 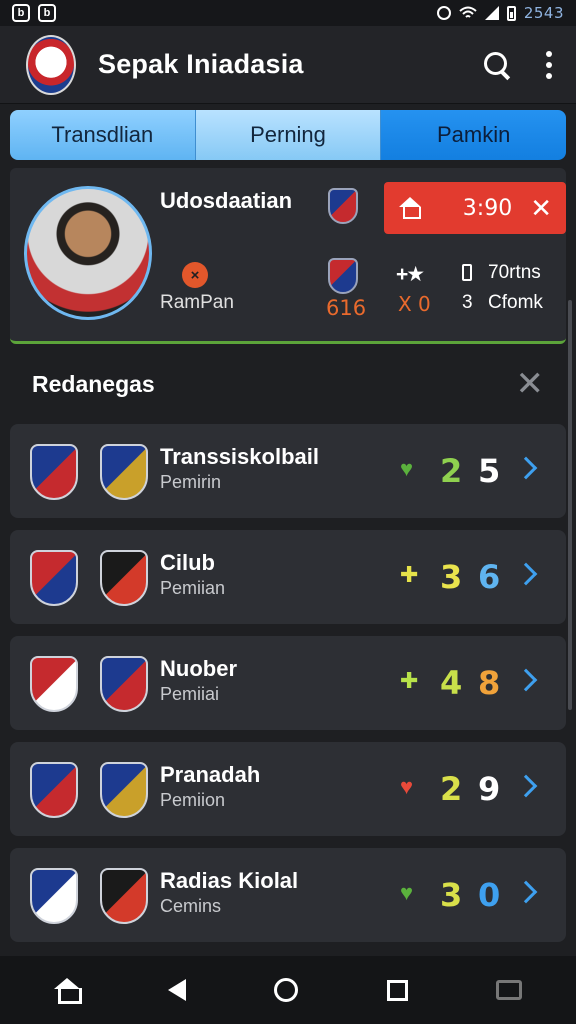 What do you see at coordinates (288, 13) in the screenshot?
I see `status-bar: b b 2543` at bounding box center [288, 13].